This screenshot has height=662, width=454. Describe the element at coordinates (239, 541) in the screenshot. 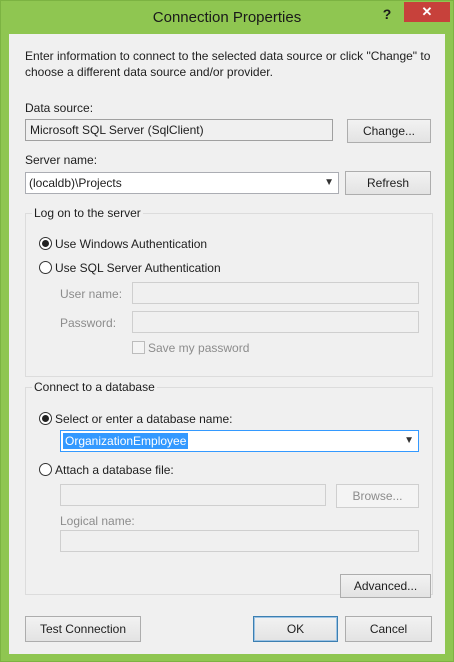

I see `logical-name-field` at that location.